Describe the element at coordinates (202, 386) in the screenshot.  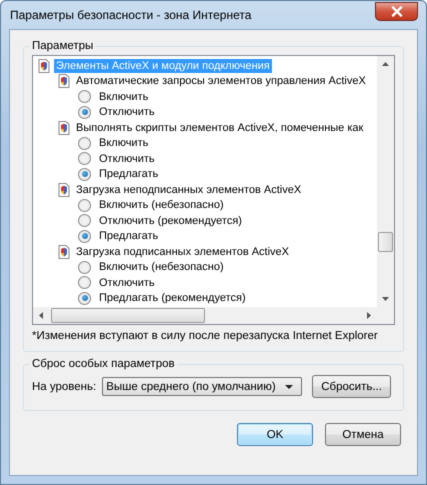
I see `level-dropdown: Выше среднего (по умолчанию)` at that location.